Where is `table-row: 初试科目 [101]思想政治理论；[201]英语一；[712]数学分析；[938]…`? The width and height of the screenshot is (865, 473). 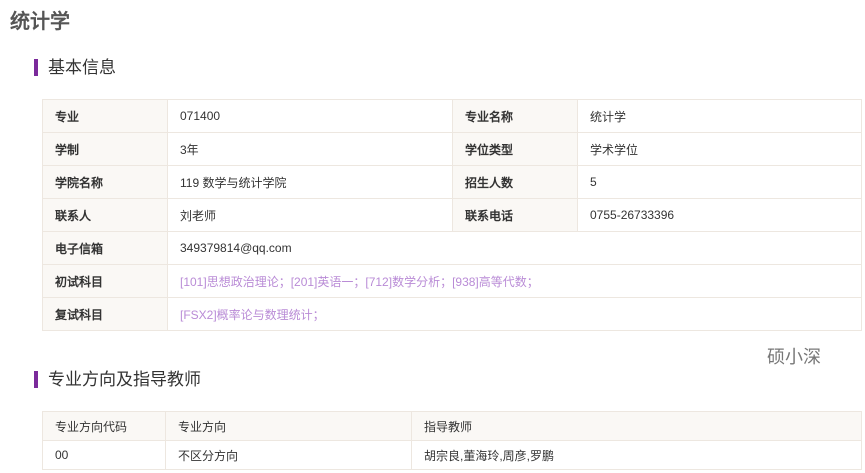
table-row: 初试科目 [101]思想政治理论；[201]英语一；[712]数学分析；[938]… is located at coordinates (452, 281).